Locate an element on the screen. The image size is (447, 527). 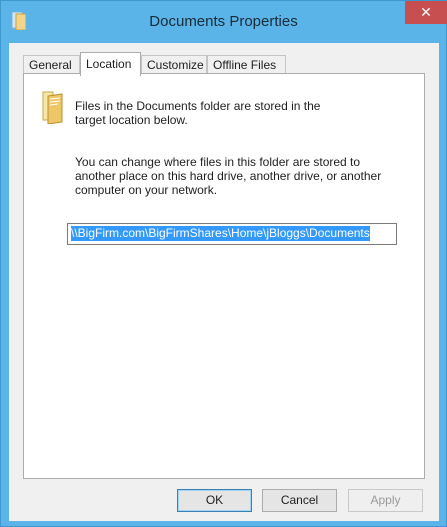
tab-general: General is located at coordinates (51, 65).